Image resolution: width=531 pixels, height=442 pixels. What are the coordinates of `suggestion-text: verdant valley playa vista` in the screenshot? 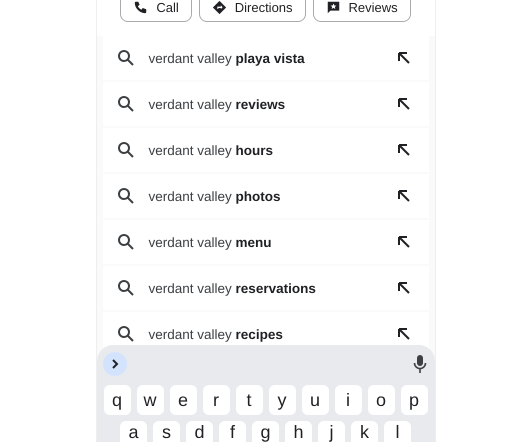 It's located at (227, 58).